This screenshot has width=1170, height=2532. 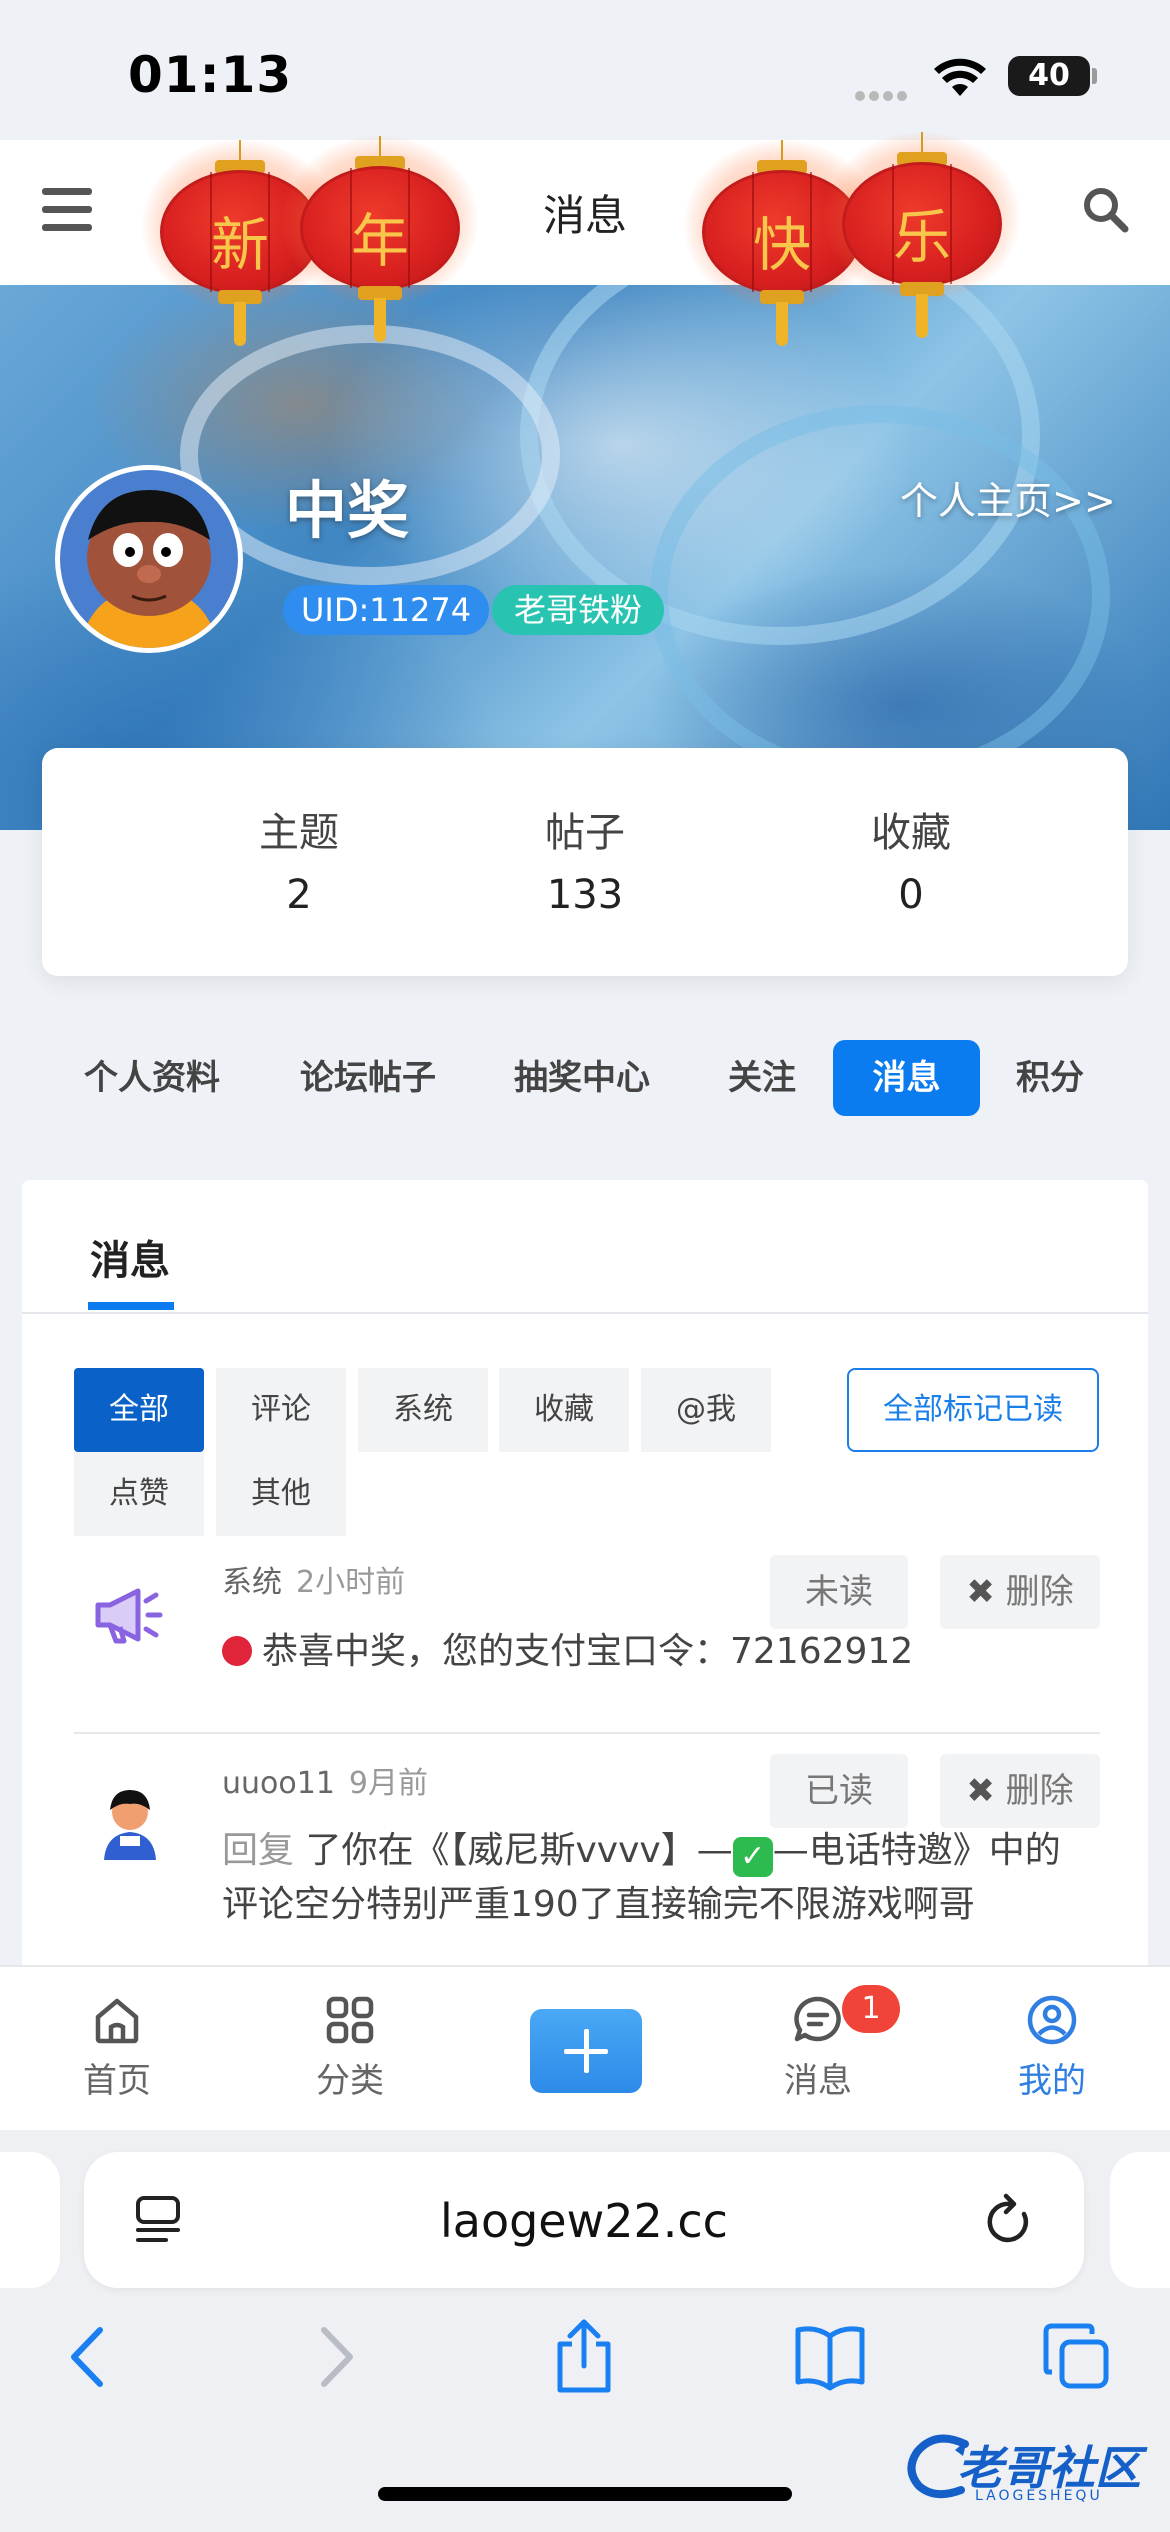 I want to click on add-post-button, so click(x=586, y=2051).